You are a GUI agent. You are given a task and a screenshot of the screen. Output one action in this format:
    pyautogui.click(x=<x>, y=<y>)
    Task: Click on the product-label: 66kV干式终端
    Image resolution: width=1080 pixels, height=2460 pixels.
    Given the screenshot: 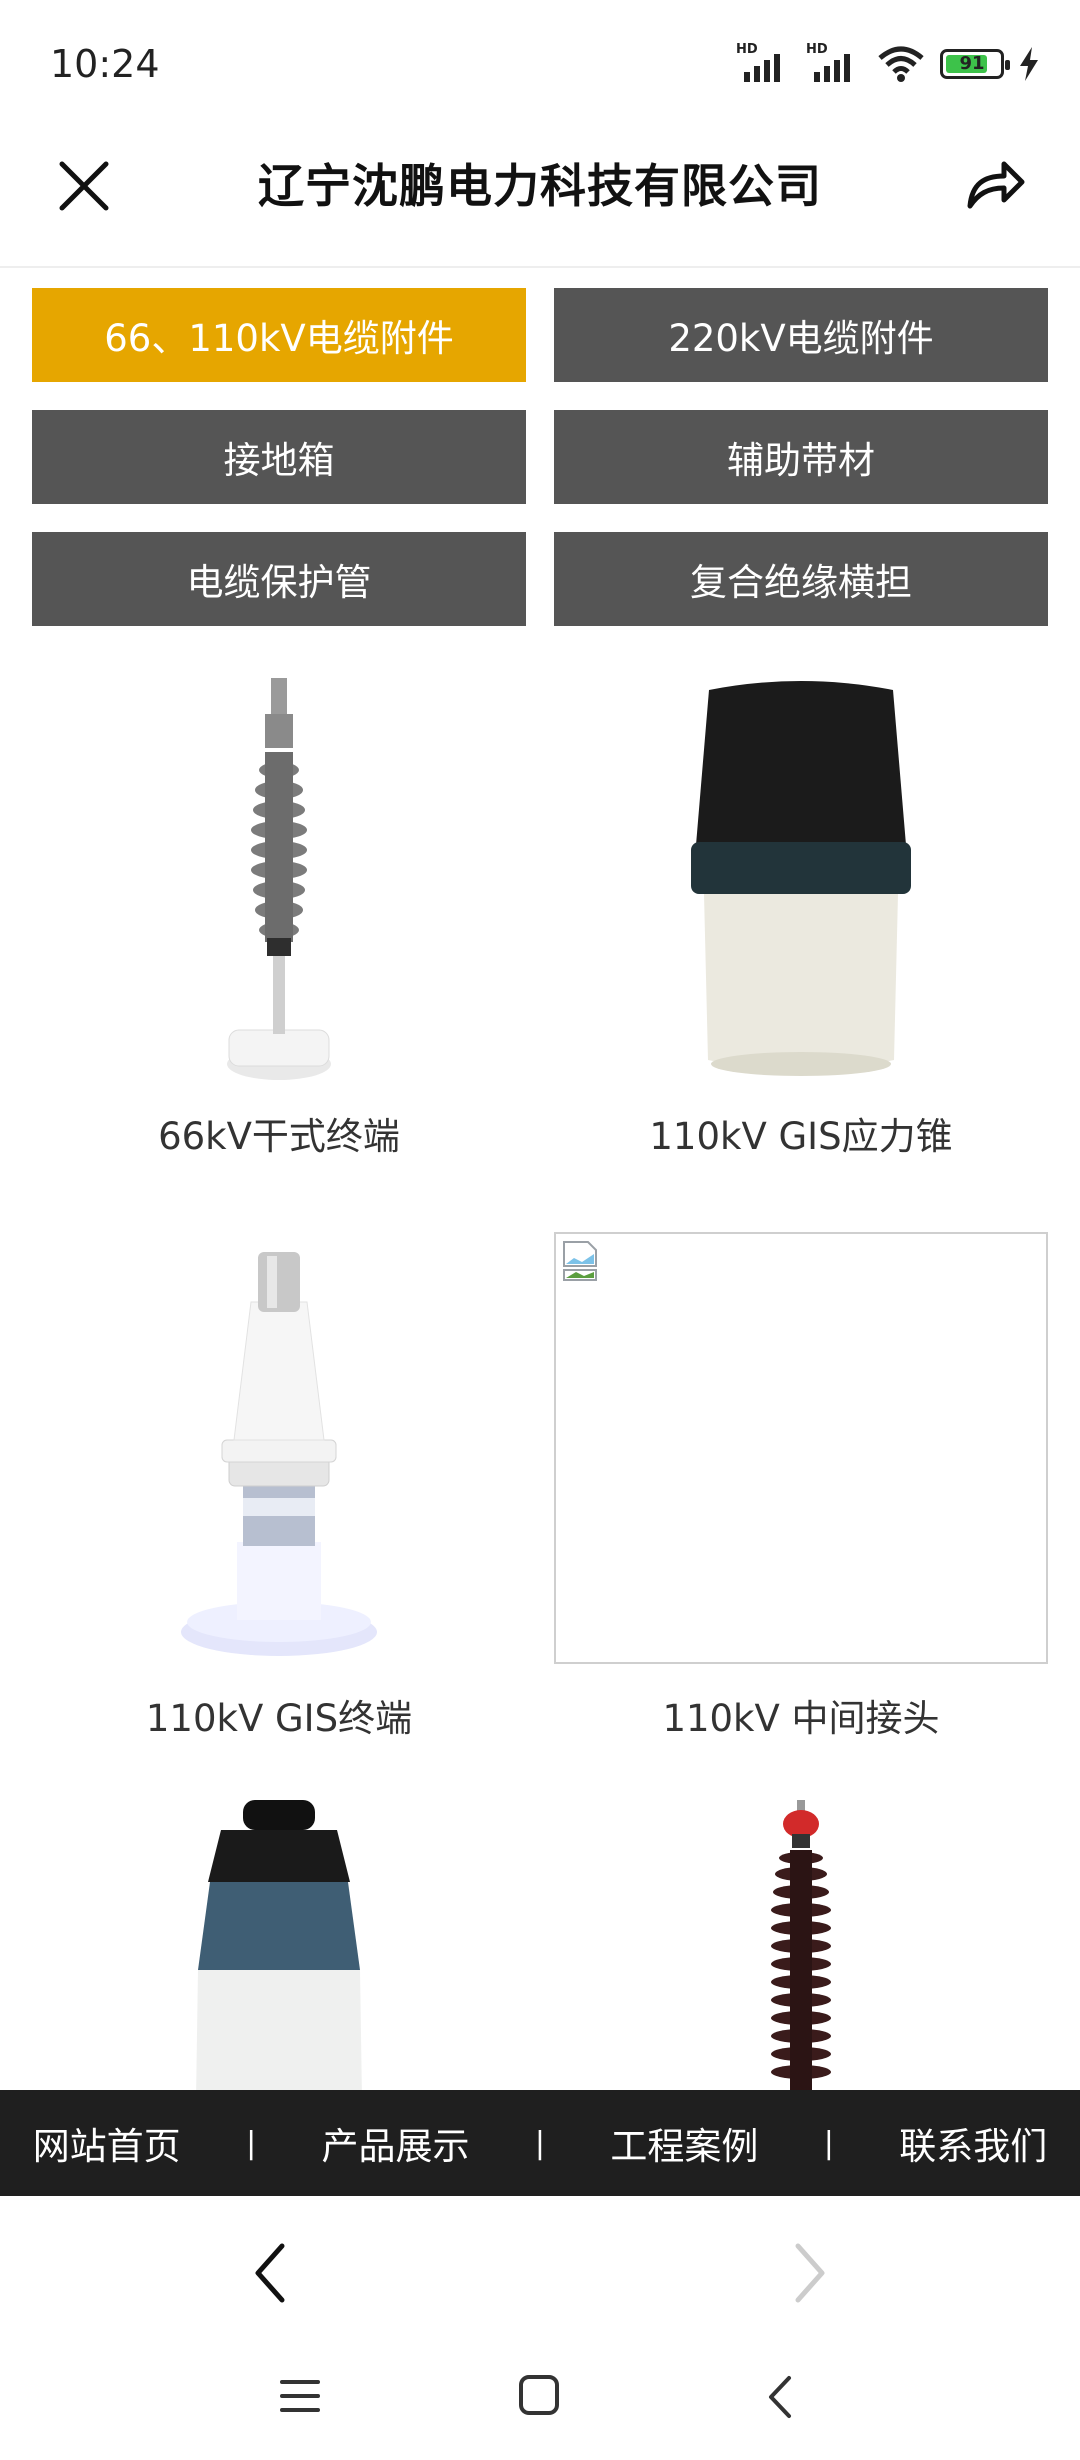 What is the action you would take?
    pyautogui.click(x=279, y=1133)
    